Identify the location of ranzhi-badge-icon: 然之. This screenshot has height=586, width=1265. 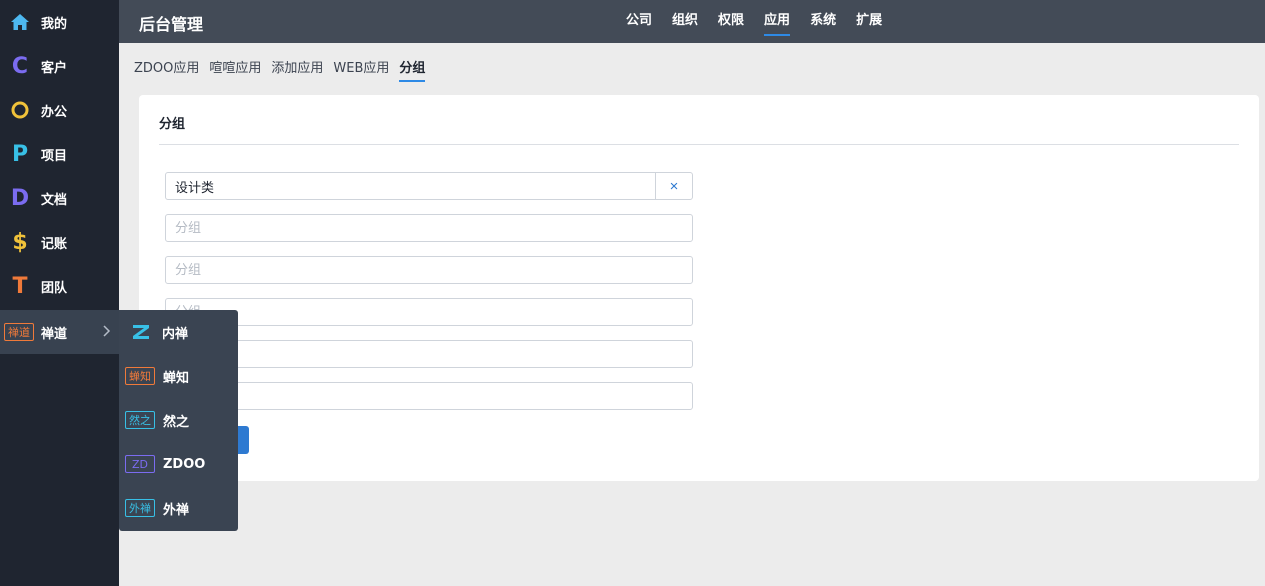
(140, 420).